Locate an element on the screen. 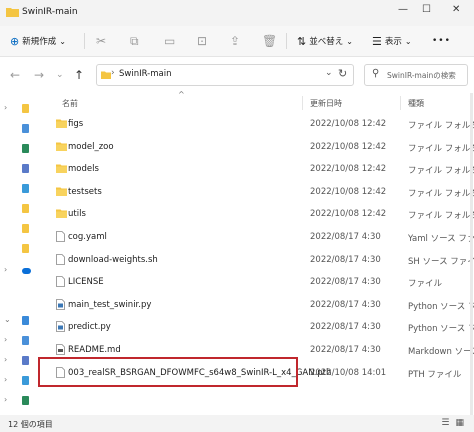 This screenshot has height=432, width=474. file-row: figs 2022/10/08 12:42 ファイル フォルダー is located at coordinates (260, 124).